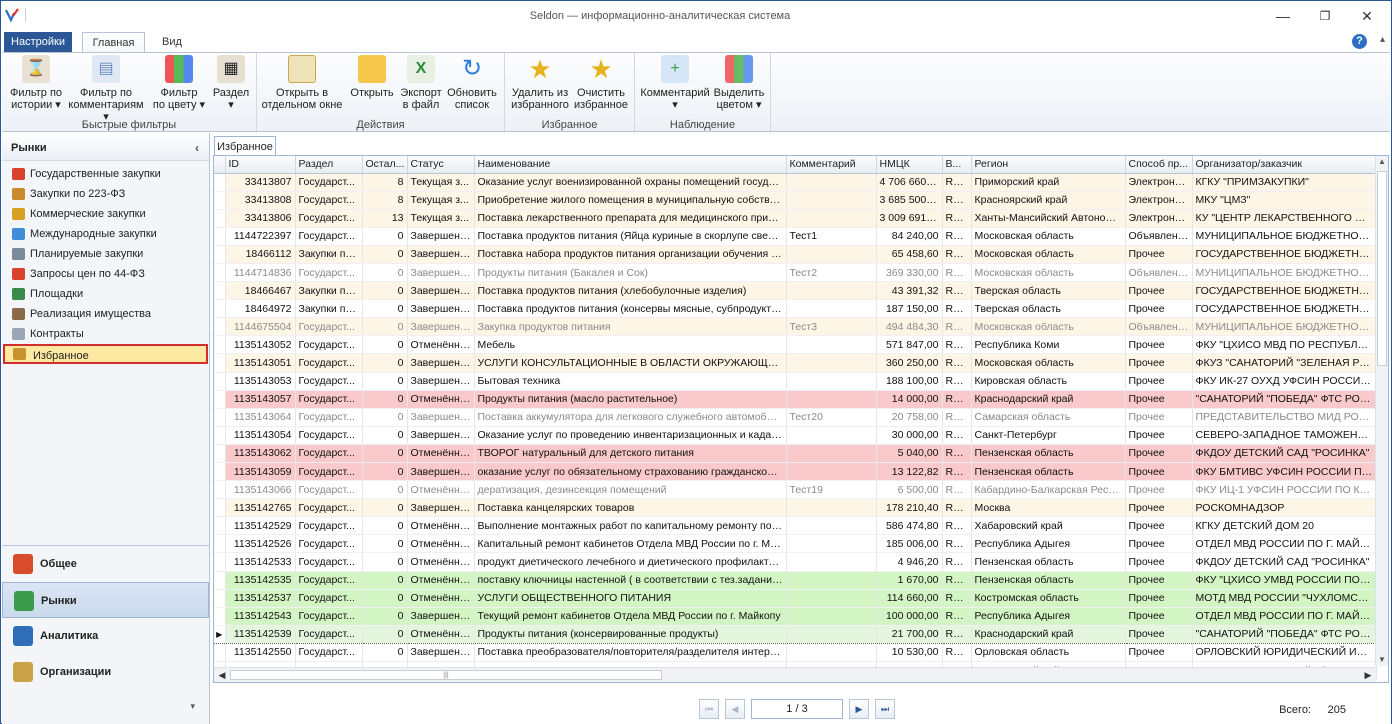  I want to click on nav-item: Закупки по 223-ФЗ, so click(105, 194).